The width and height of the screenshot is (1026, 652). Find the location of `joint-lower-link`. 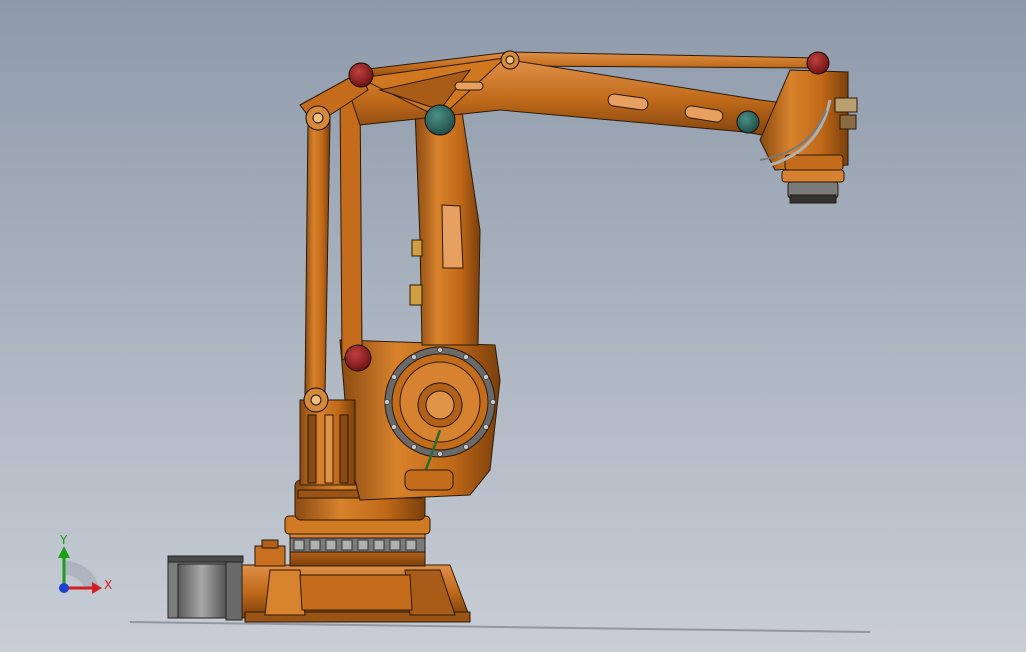

joint-lower-link is located at coordinates (358, 358).